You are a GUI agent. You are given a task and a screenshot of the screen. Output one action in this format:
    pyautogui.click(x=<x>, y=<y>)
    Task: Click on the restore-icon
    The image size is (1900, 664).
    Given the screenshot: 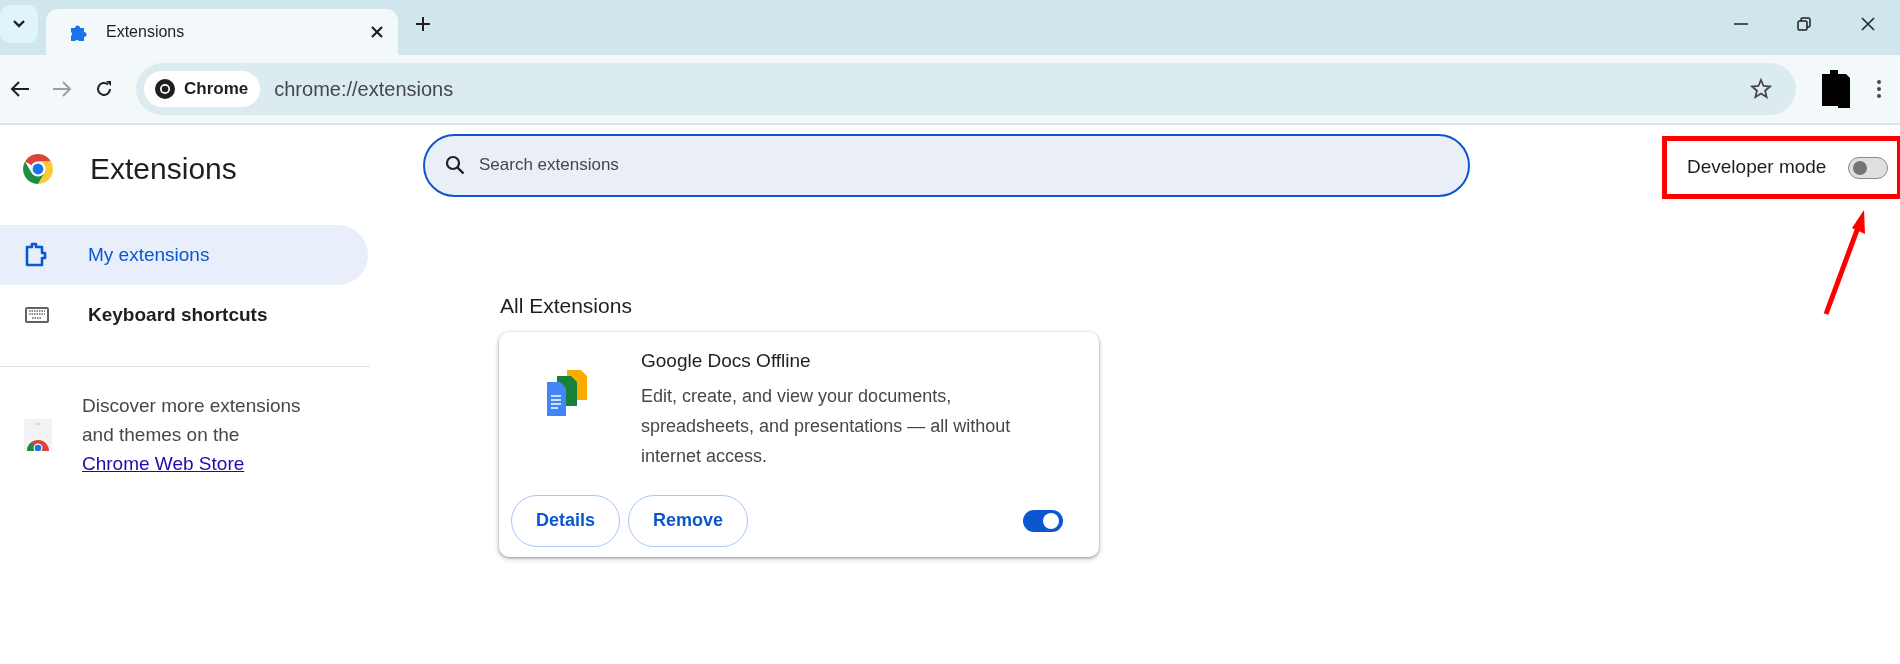 What is the action you would take?
    pyautogui.click(x=1804, y=23)
    